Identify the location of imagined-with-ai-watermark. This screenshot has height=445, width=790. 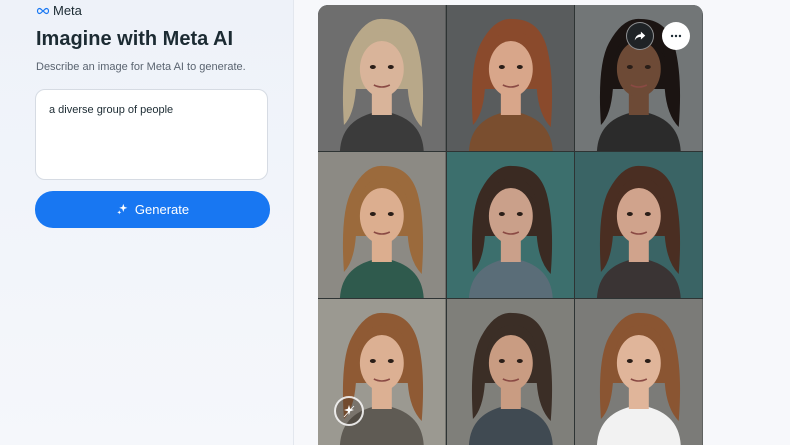
(349, 411).